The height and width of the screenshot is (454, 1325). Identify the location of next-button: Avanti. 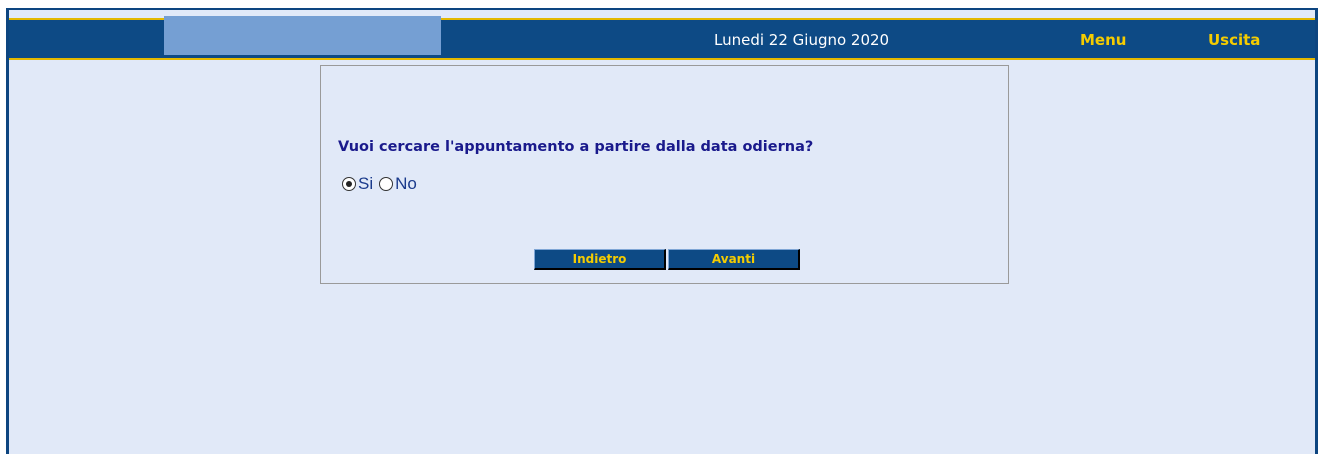
(734, 259).